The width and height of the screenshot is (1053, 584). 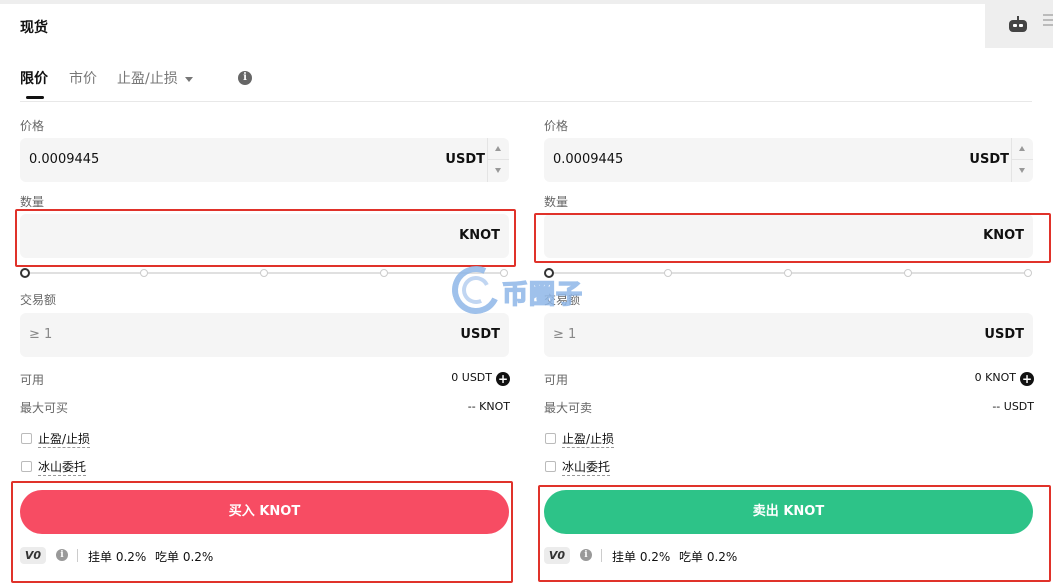 What do you see at coordinates (471, 377) in the screenshot?
I see `available-amount: 0 USDT` at bounding box center [471, 377].